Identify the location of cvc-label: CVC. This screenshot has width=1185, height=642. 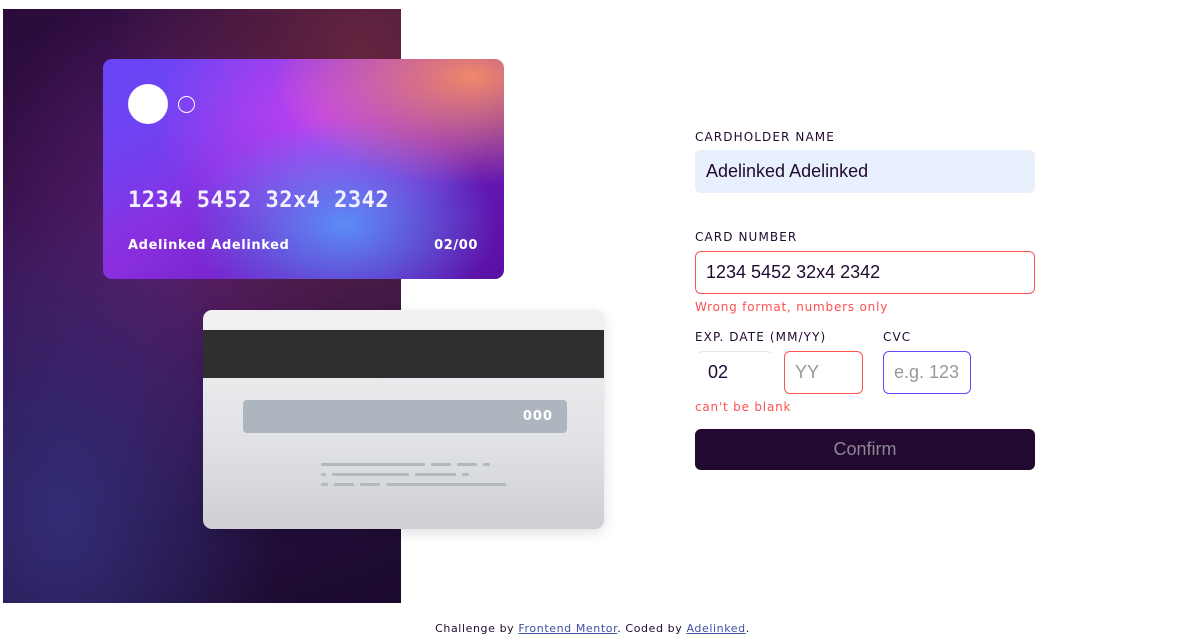
(897, 337).